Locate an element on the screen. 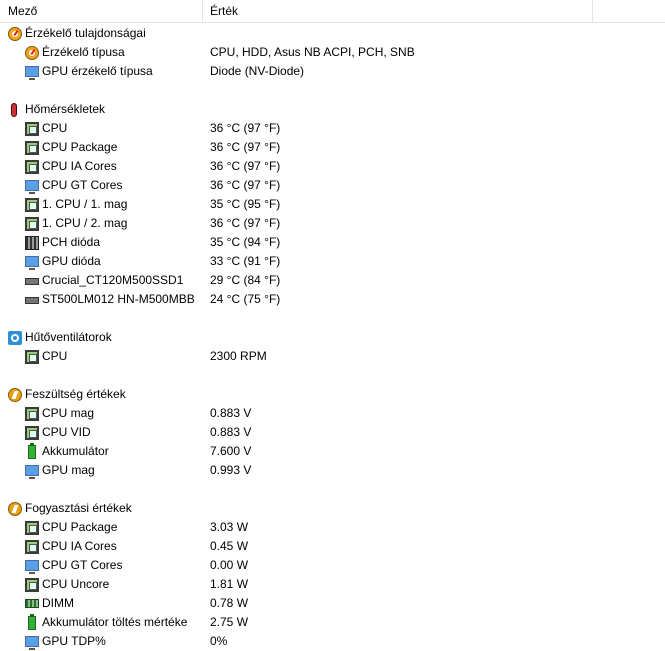 The image size is (665, 651). sensor-row: Akkumulátor 7.600 V is located at coordinates (332, 451).